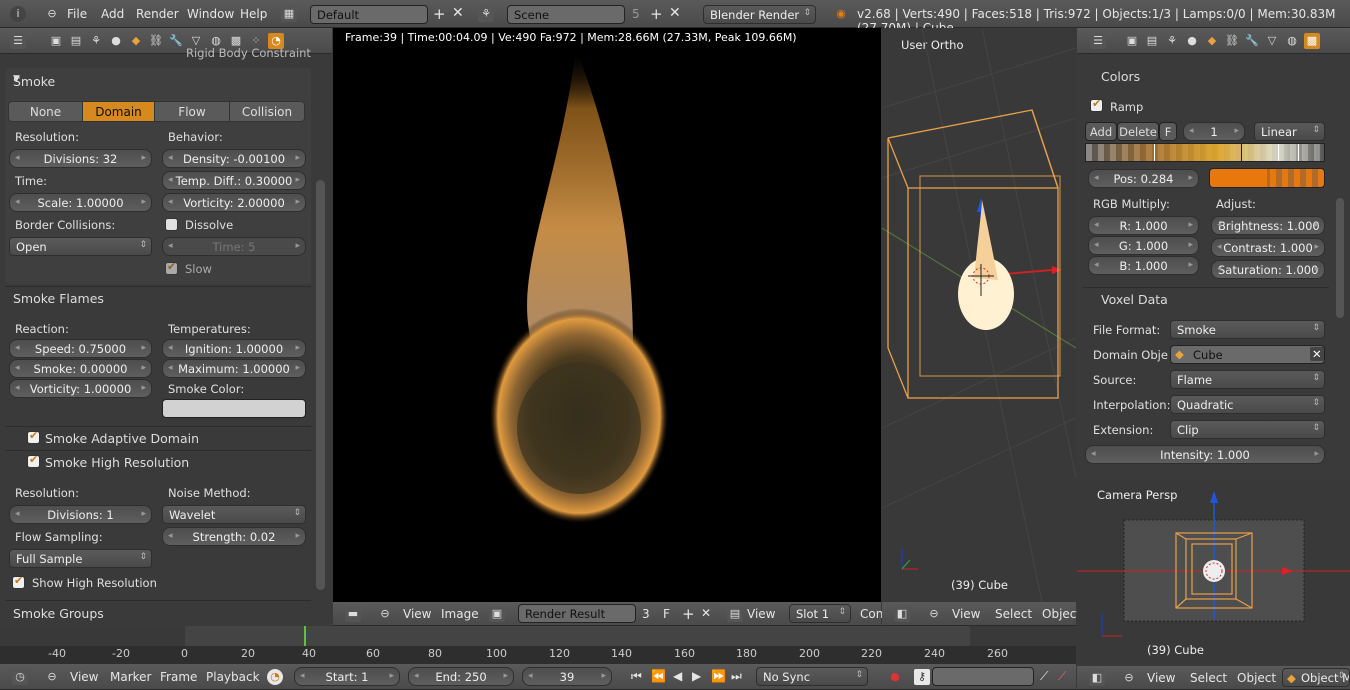  Describe the element at coordinates (656, 14) in the screenshot. I see `add-scene-icon: +` at that location.